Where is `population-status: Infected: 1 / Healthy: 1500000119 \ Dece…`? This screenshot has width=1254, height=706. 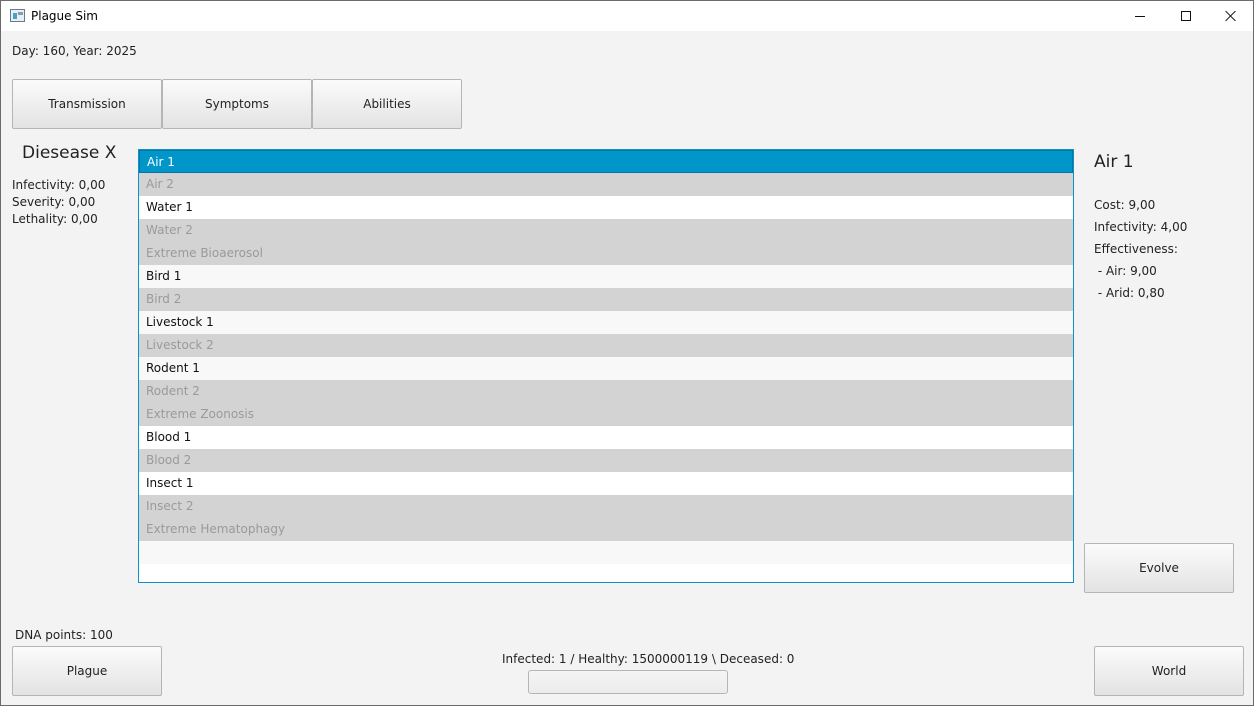
population-status: Infected: 1 / Healthy: 1500000119 \ Dece… is located at coordinates (648, 659).